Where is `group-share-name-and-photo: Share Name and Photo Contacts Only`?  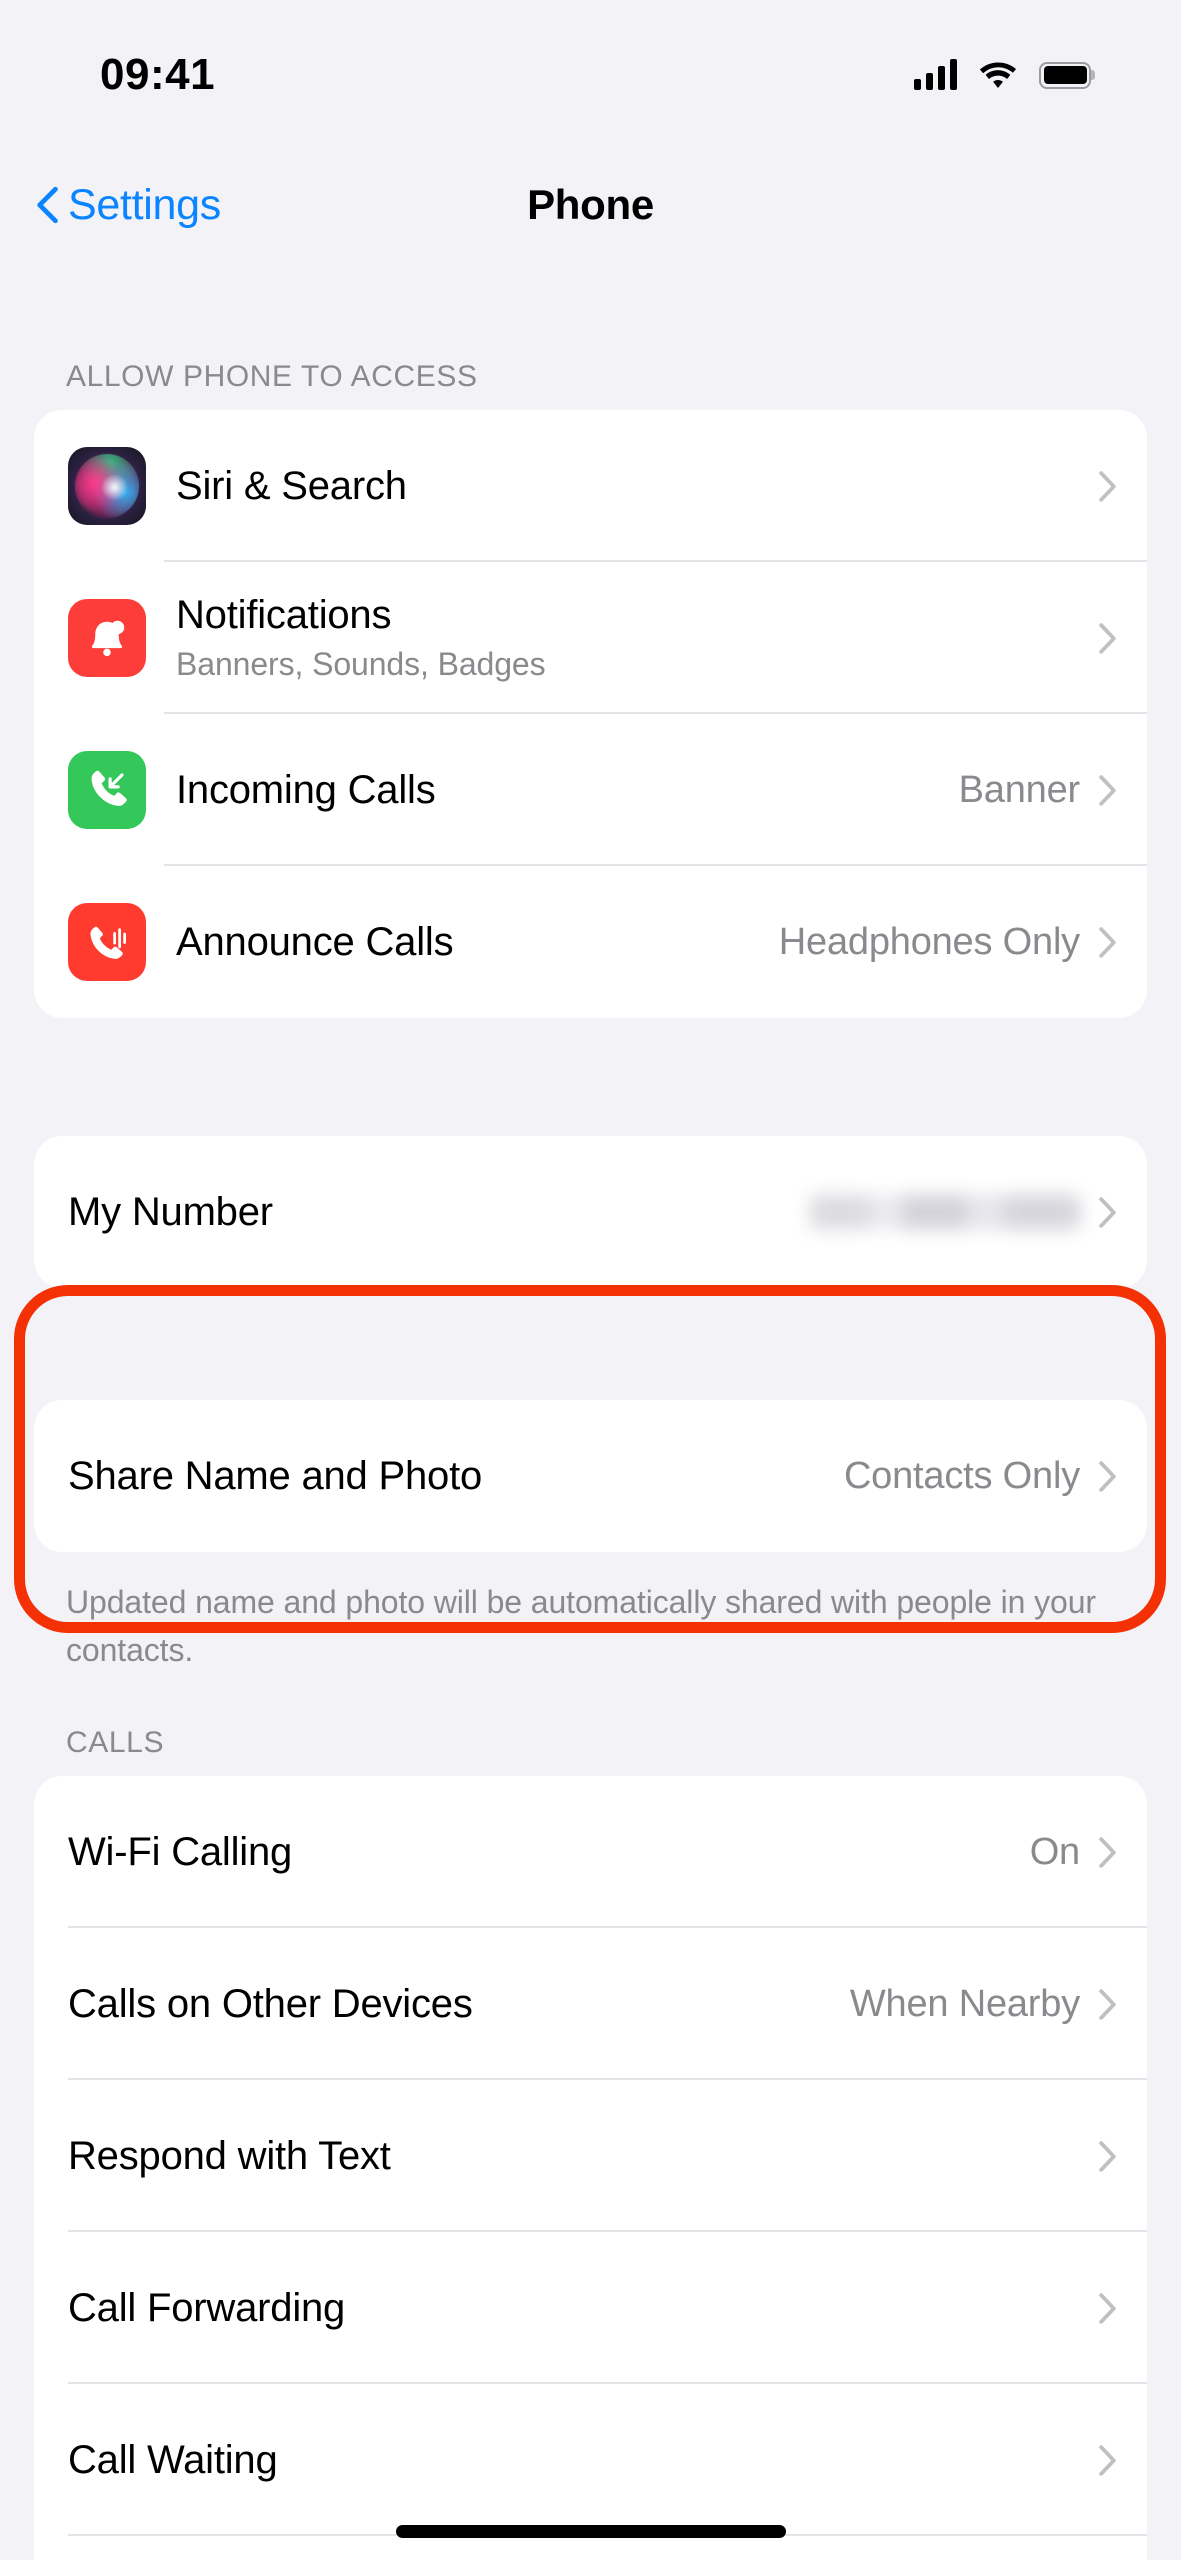 group-share-name-and-photo: Share Name and Photo Contacts Only is located at coordinates (590, 1476).